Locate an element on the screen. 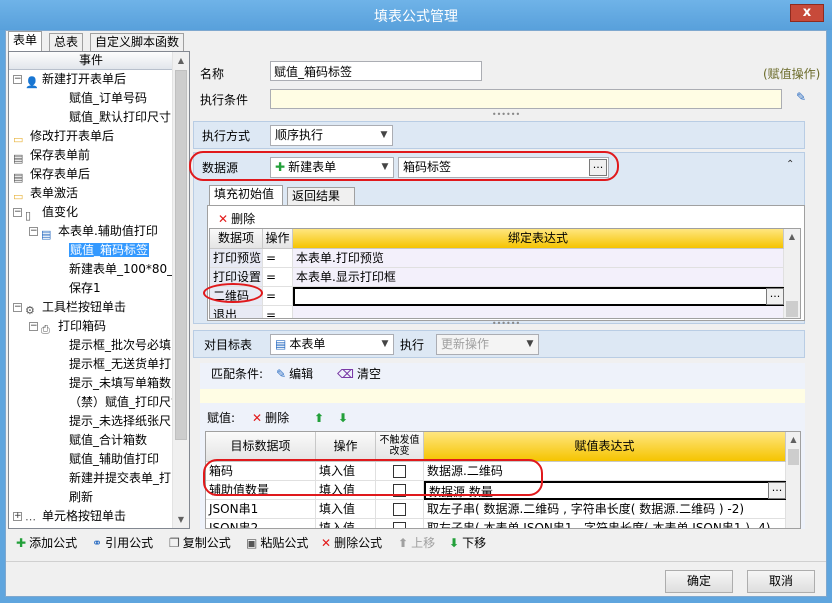 The height and width of the screenshot is (603, 832). tree-item: − ⚙ 工具栏按钮单击 is located at coordinates (69, 307).